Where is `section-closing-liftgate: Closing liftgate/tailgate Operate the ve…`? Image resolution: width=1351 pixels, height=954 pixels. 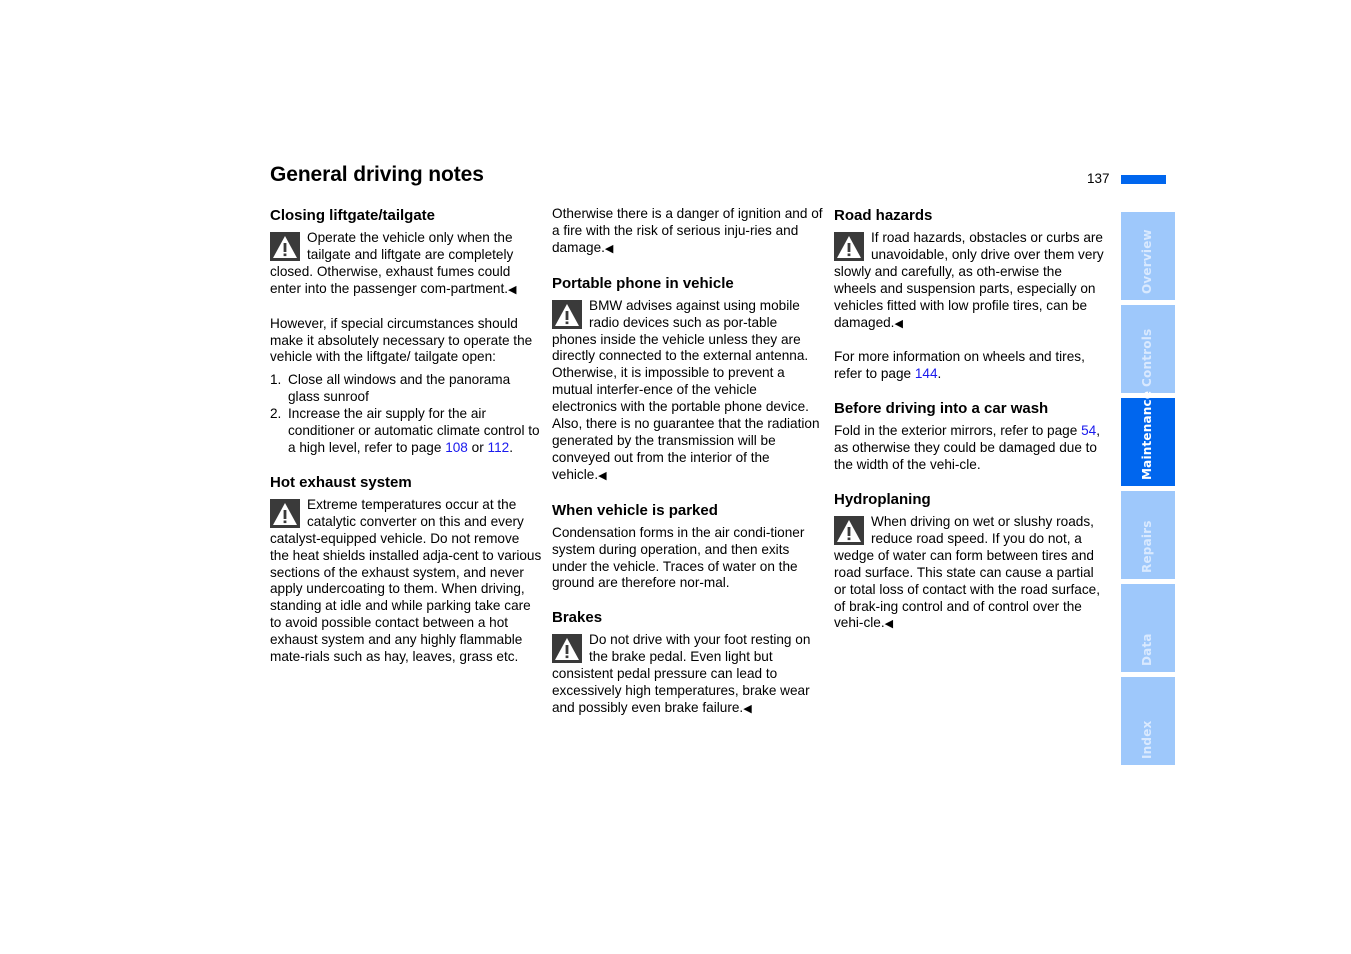 section-closing-liftgate: Closing liftgate/tailgate Operate the ve… is located at coordinates (406, 331).